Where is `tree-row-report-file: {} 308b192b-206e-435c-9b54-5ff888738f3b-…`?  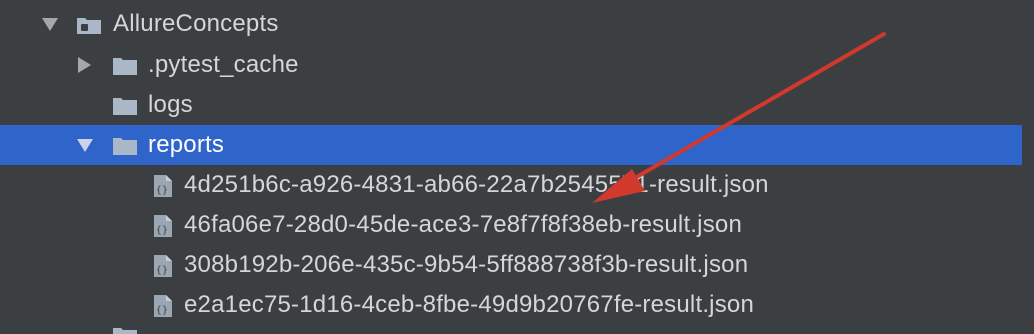
tree-row-report-file: {} 308b192b-206e-435c-9b54-5ff888738f3b-… is located at coordinates (511, 265).